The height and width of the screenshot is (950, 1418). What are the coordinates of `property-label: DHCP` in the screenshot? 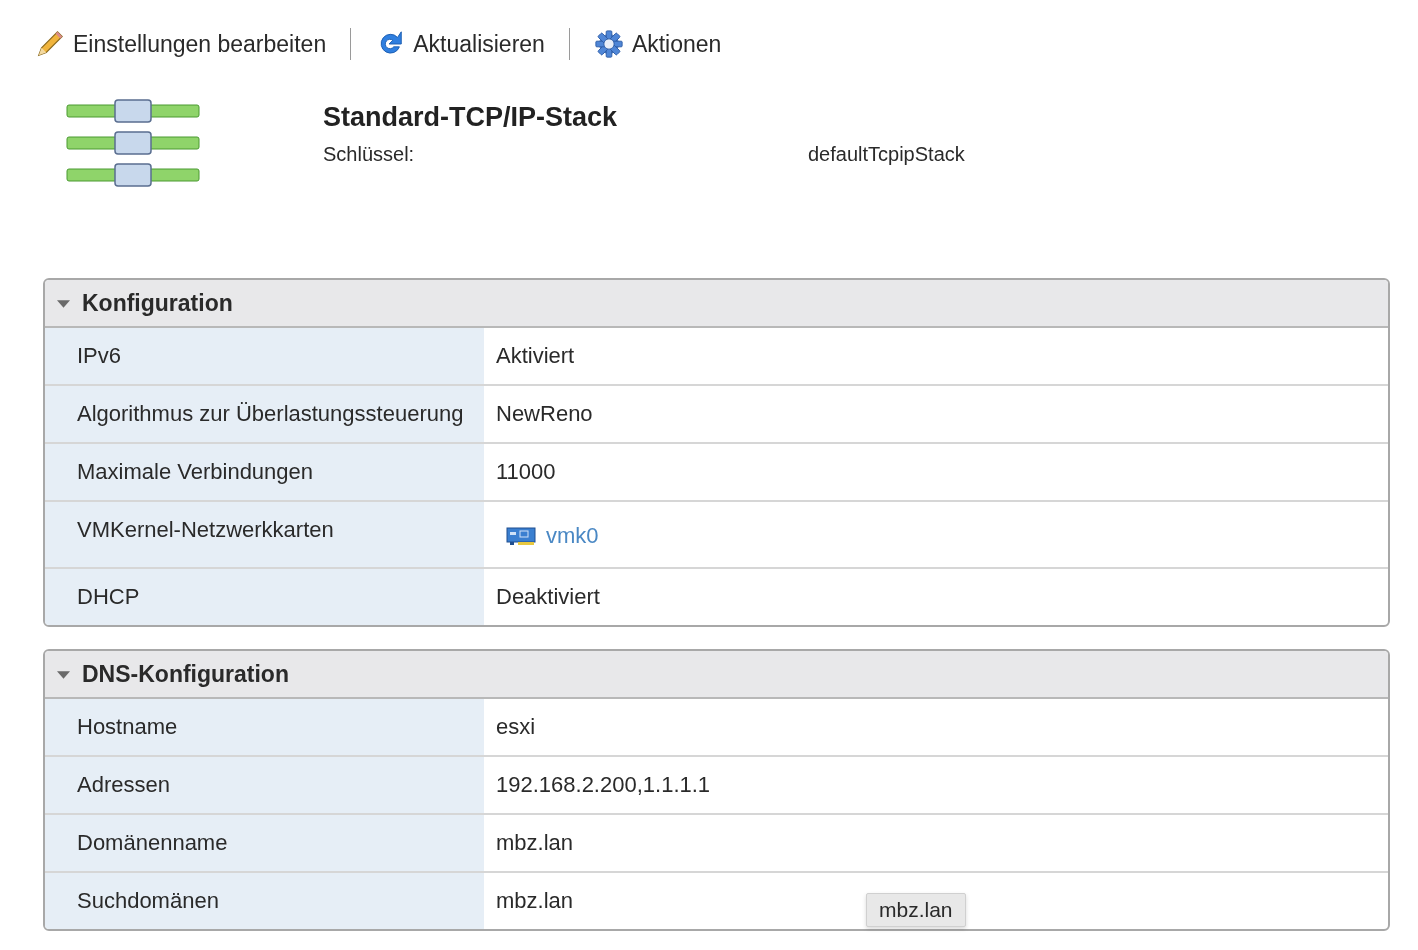 It's located at (264, 597).